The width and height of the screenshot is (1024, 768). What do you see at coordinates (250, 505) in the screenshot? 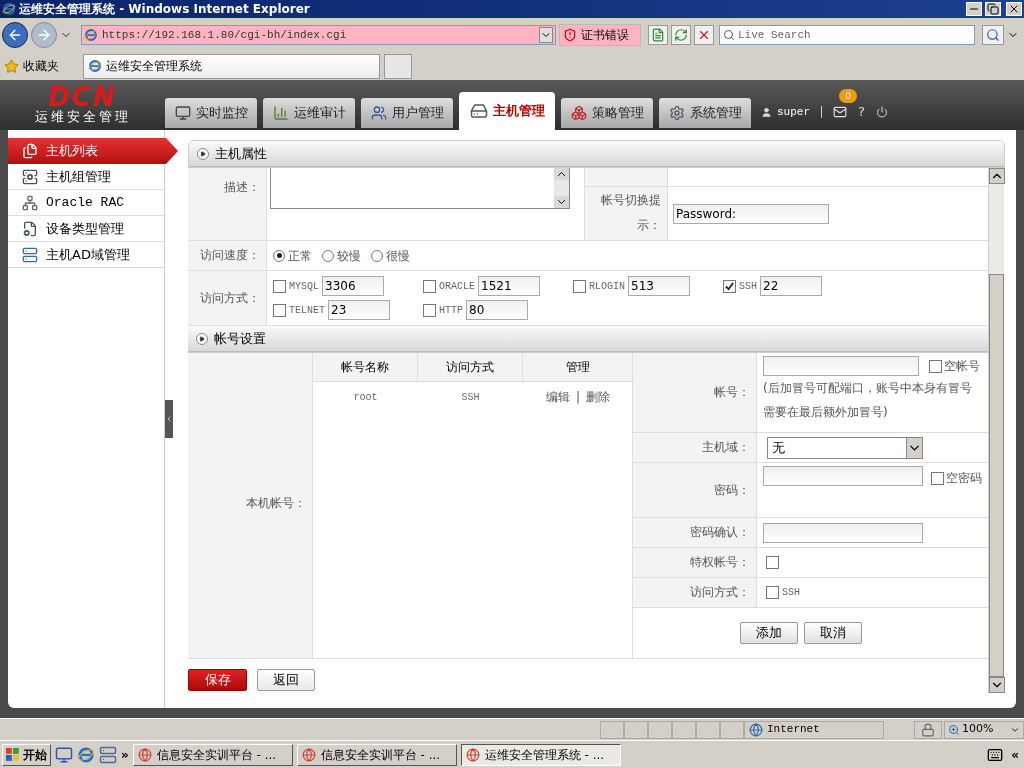
I see `field-label: 本机帐号：` at bounding box center [250, 505].